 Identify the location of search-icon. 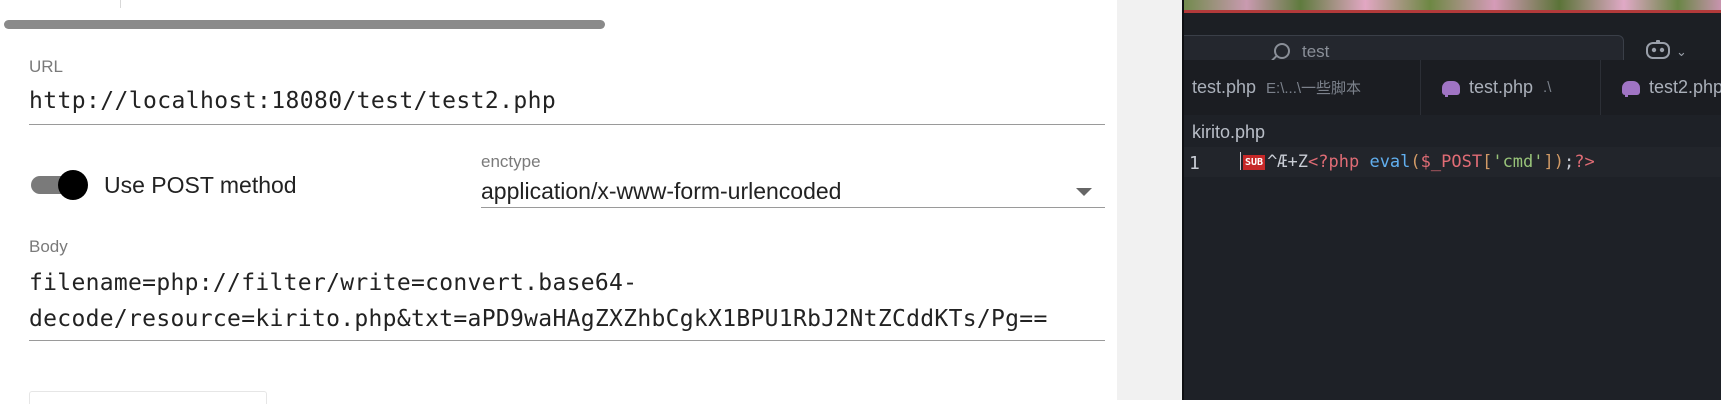
(1282, 51).